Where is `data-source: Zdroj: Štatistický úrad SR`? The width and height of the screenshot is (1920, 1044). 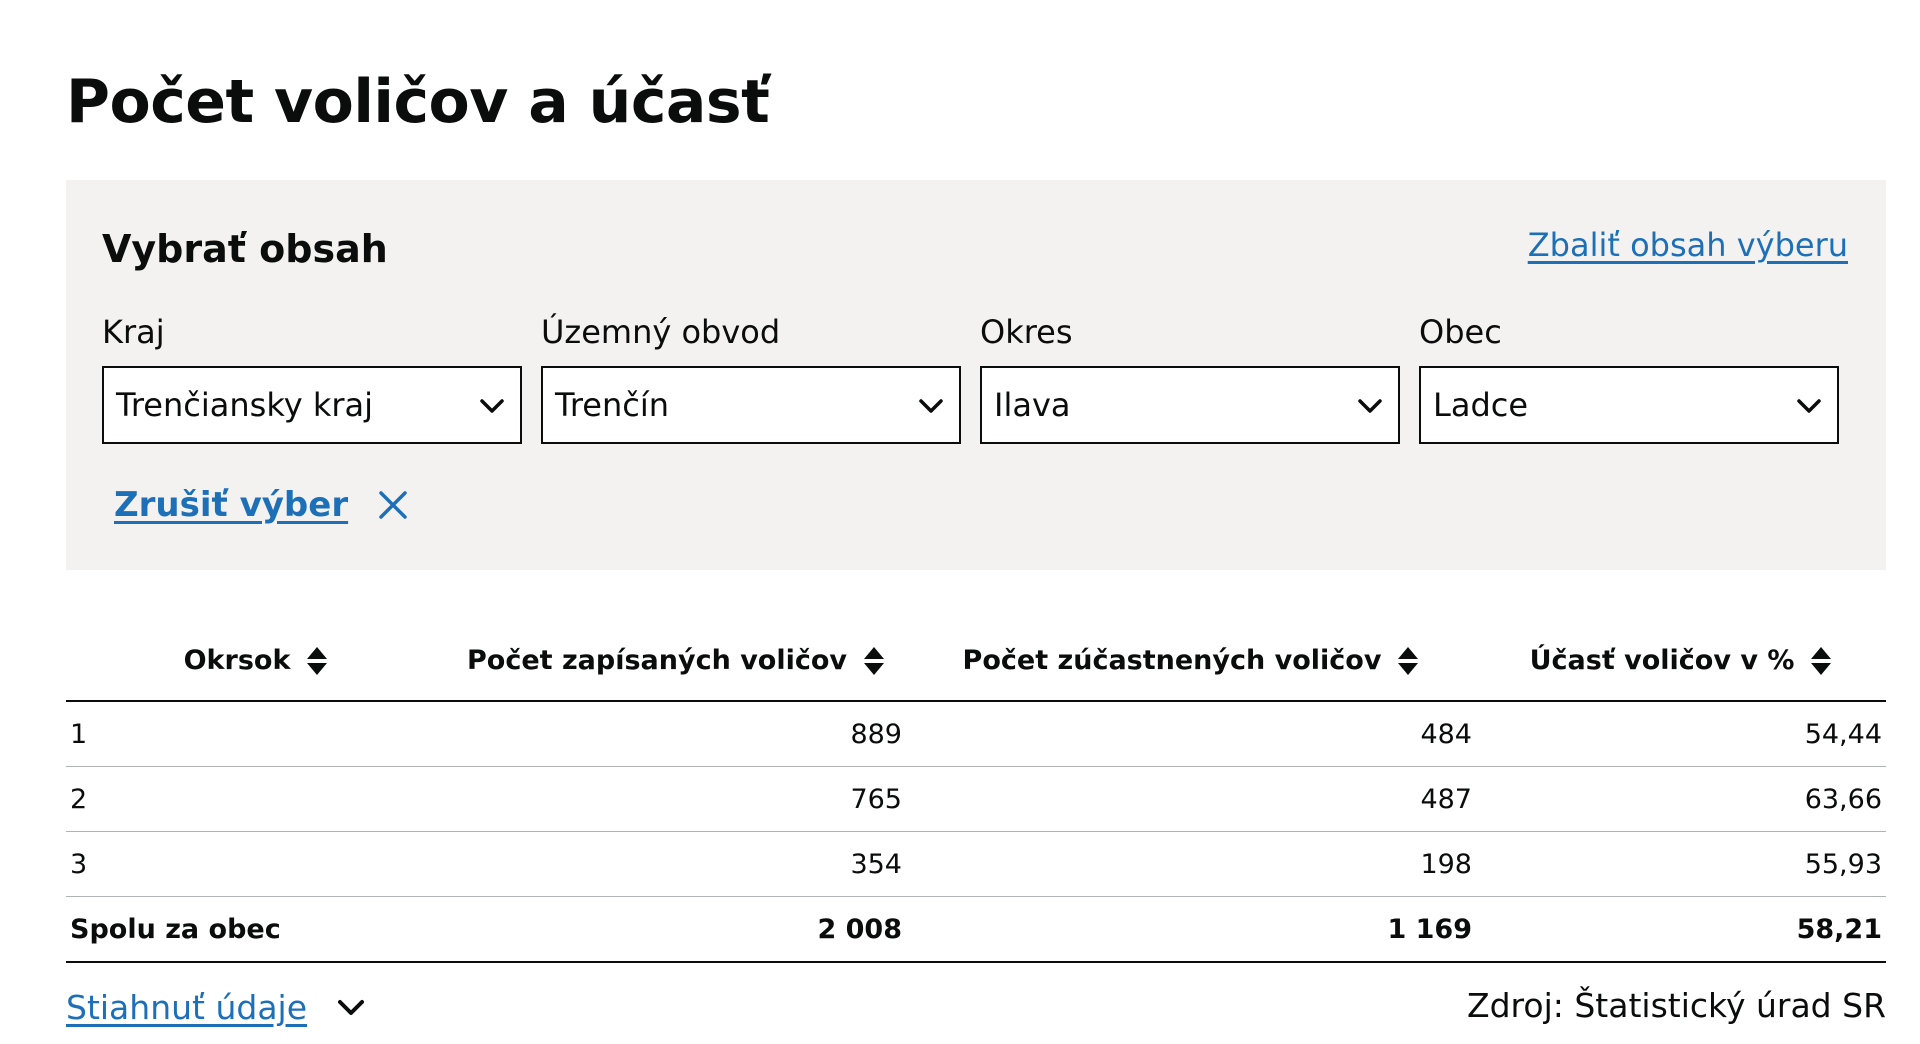 data-source: Zdroj: Štatistický úrad SR is located at coordinates (1676, 1005).